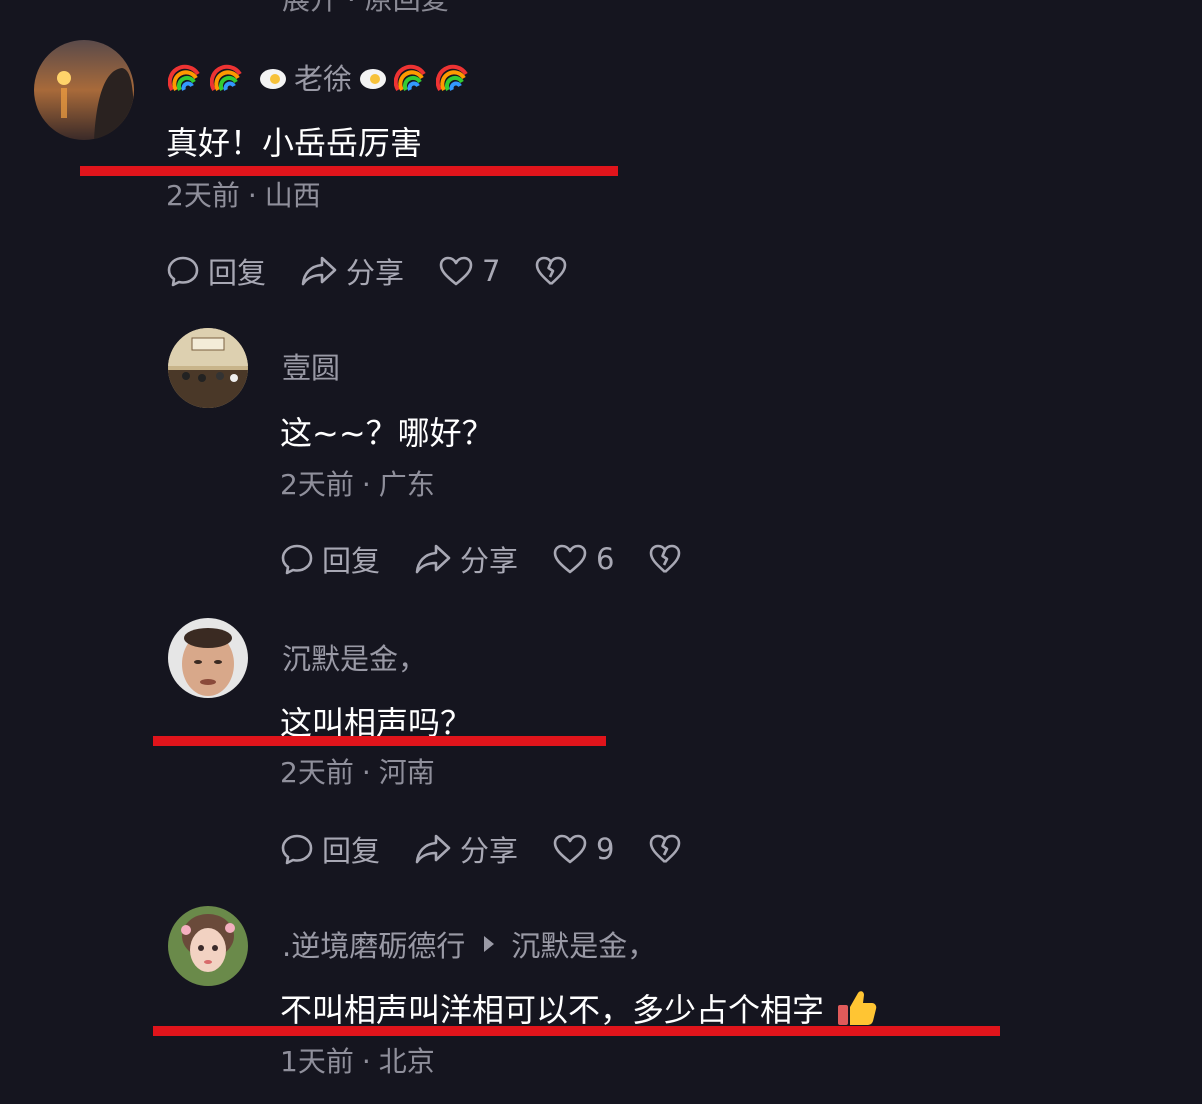  What do you see at coordinates (387, 433) in the screenshot?
I see `comment-text: 这~~？哪好？` at bounding box center [387, 433].